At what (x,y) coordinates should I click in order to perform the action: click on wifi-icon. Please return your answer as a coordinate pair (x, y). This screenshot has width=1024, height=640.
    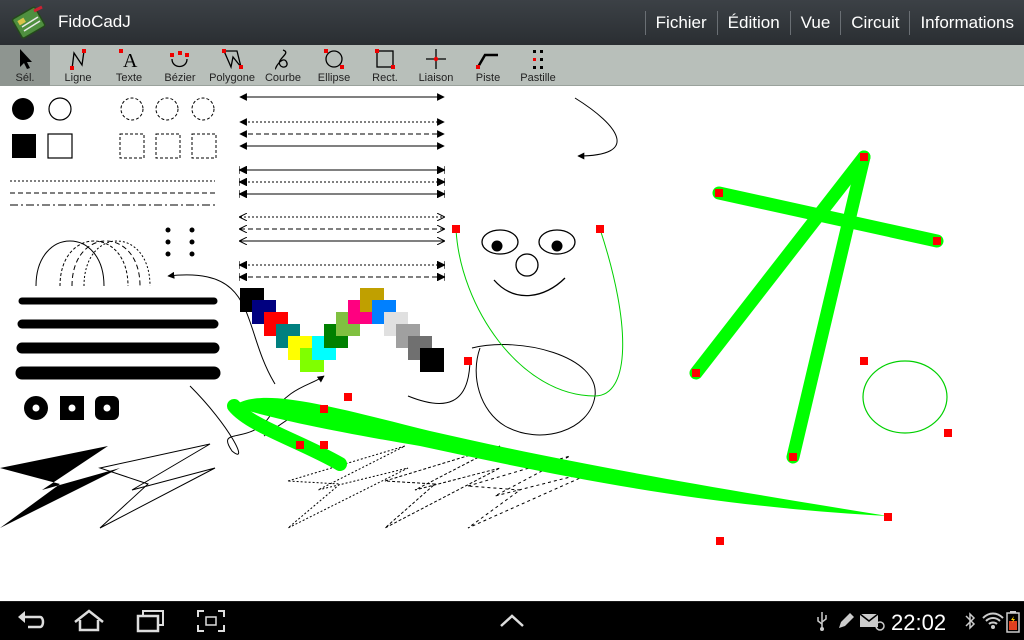
    Looking at the image, I should click on (993, 620).